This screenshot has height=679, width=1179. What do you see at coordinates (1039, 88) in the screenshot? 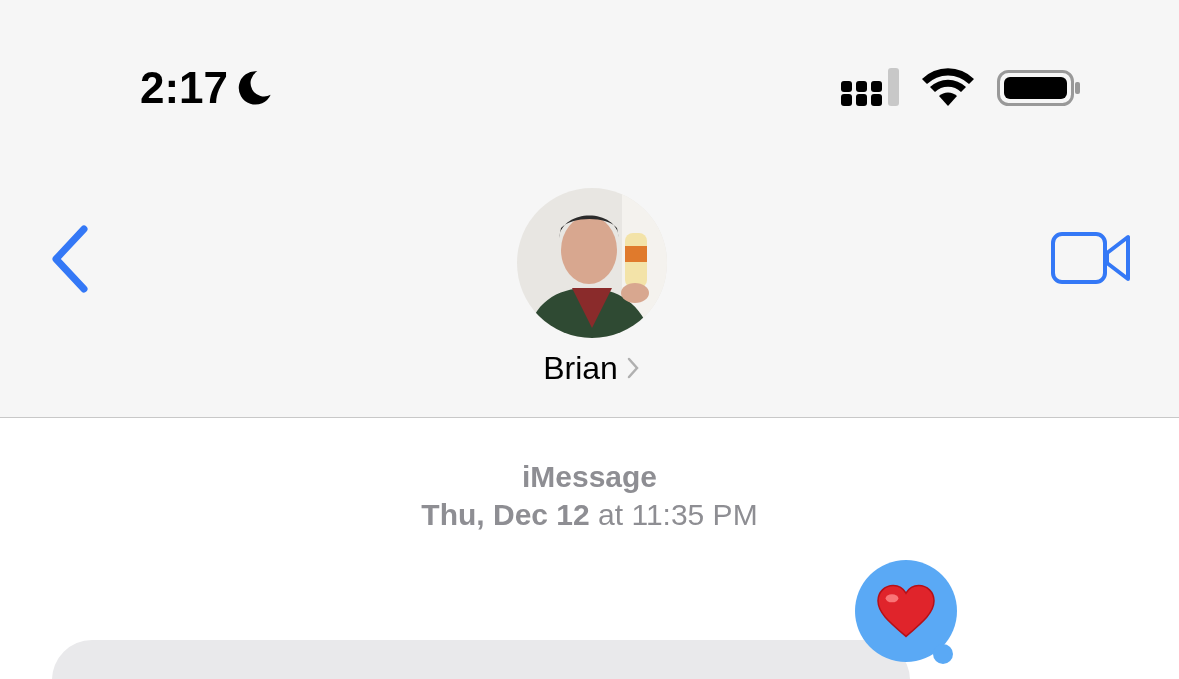
I see `battery-icon` at bounding box center [1039, 88].